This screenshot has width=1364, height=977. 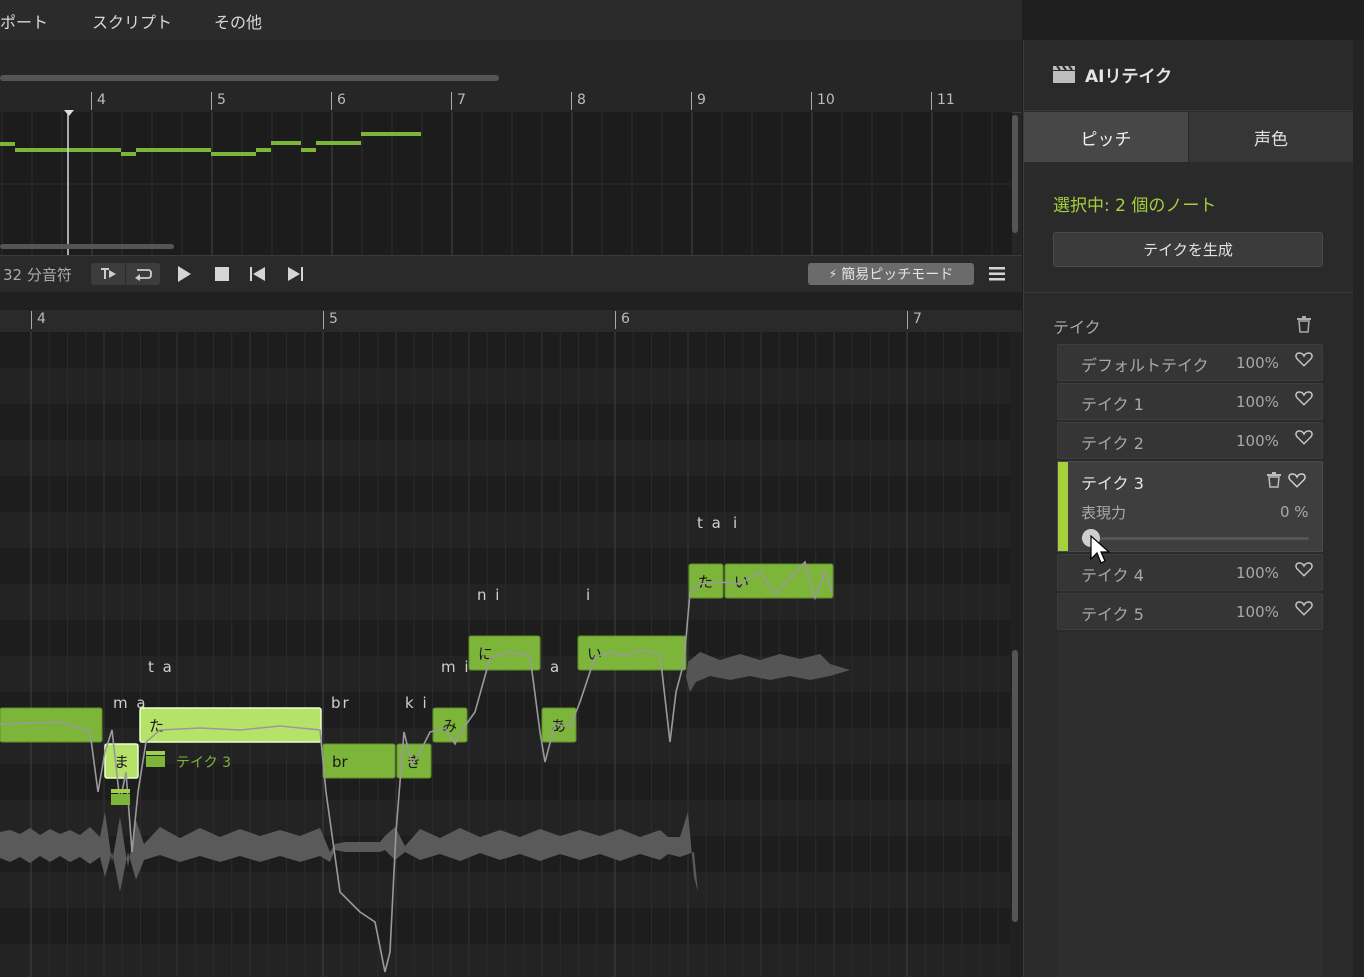 What do you see at coordinates (1015, 174) in the screenshot?
I see `overview-vertical-scrollbar` at bounding box center [1015, 174].